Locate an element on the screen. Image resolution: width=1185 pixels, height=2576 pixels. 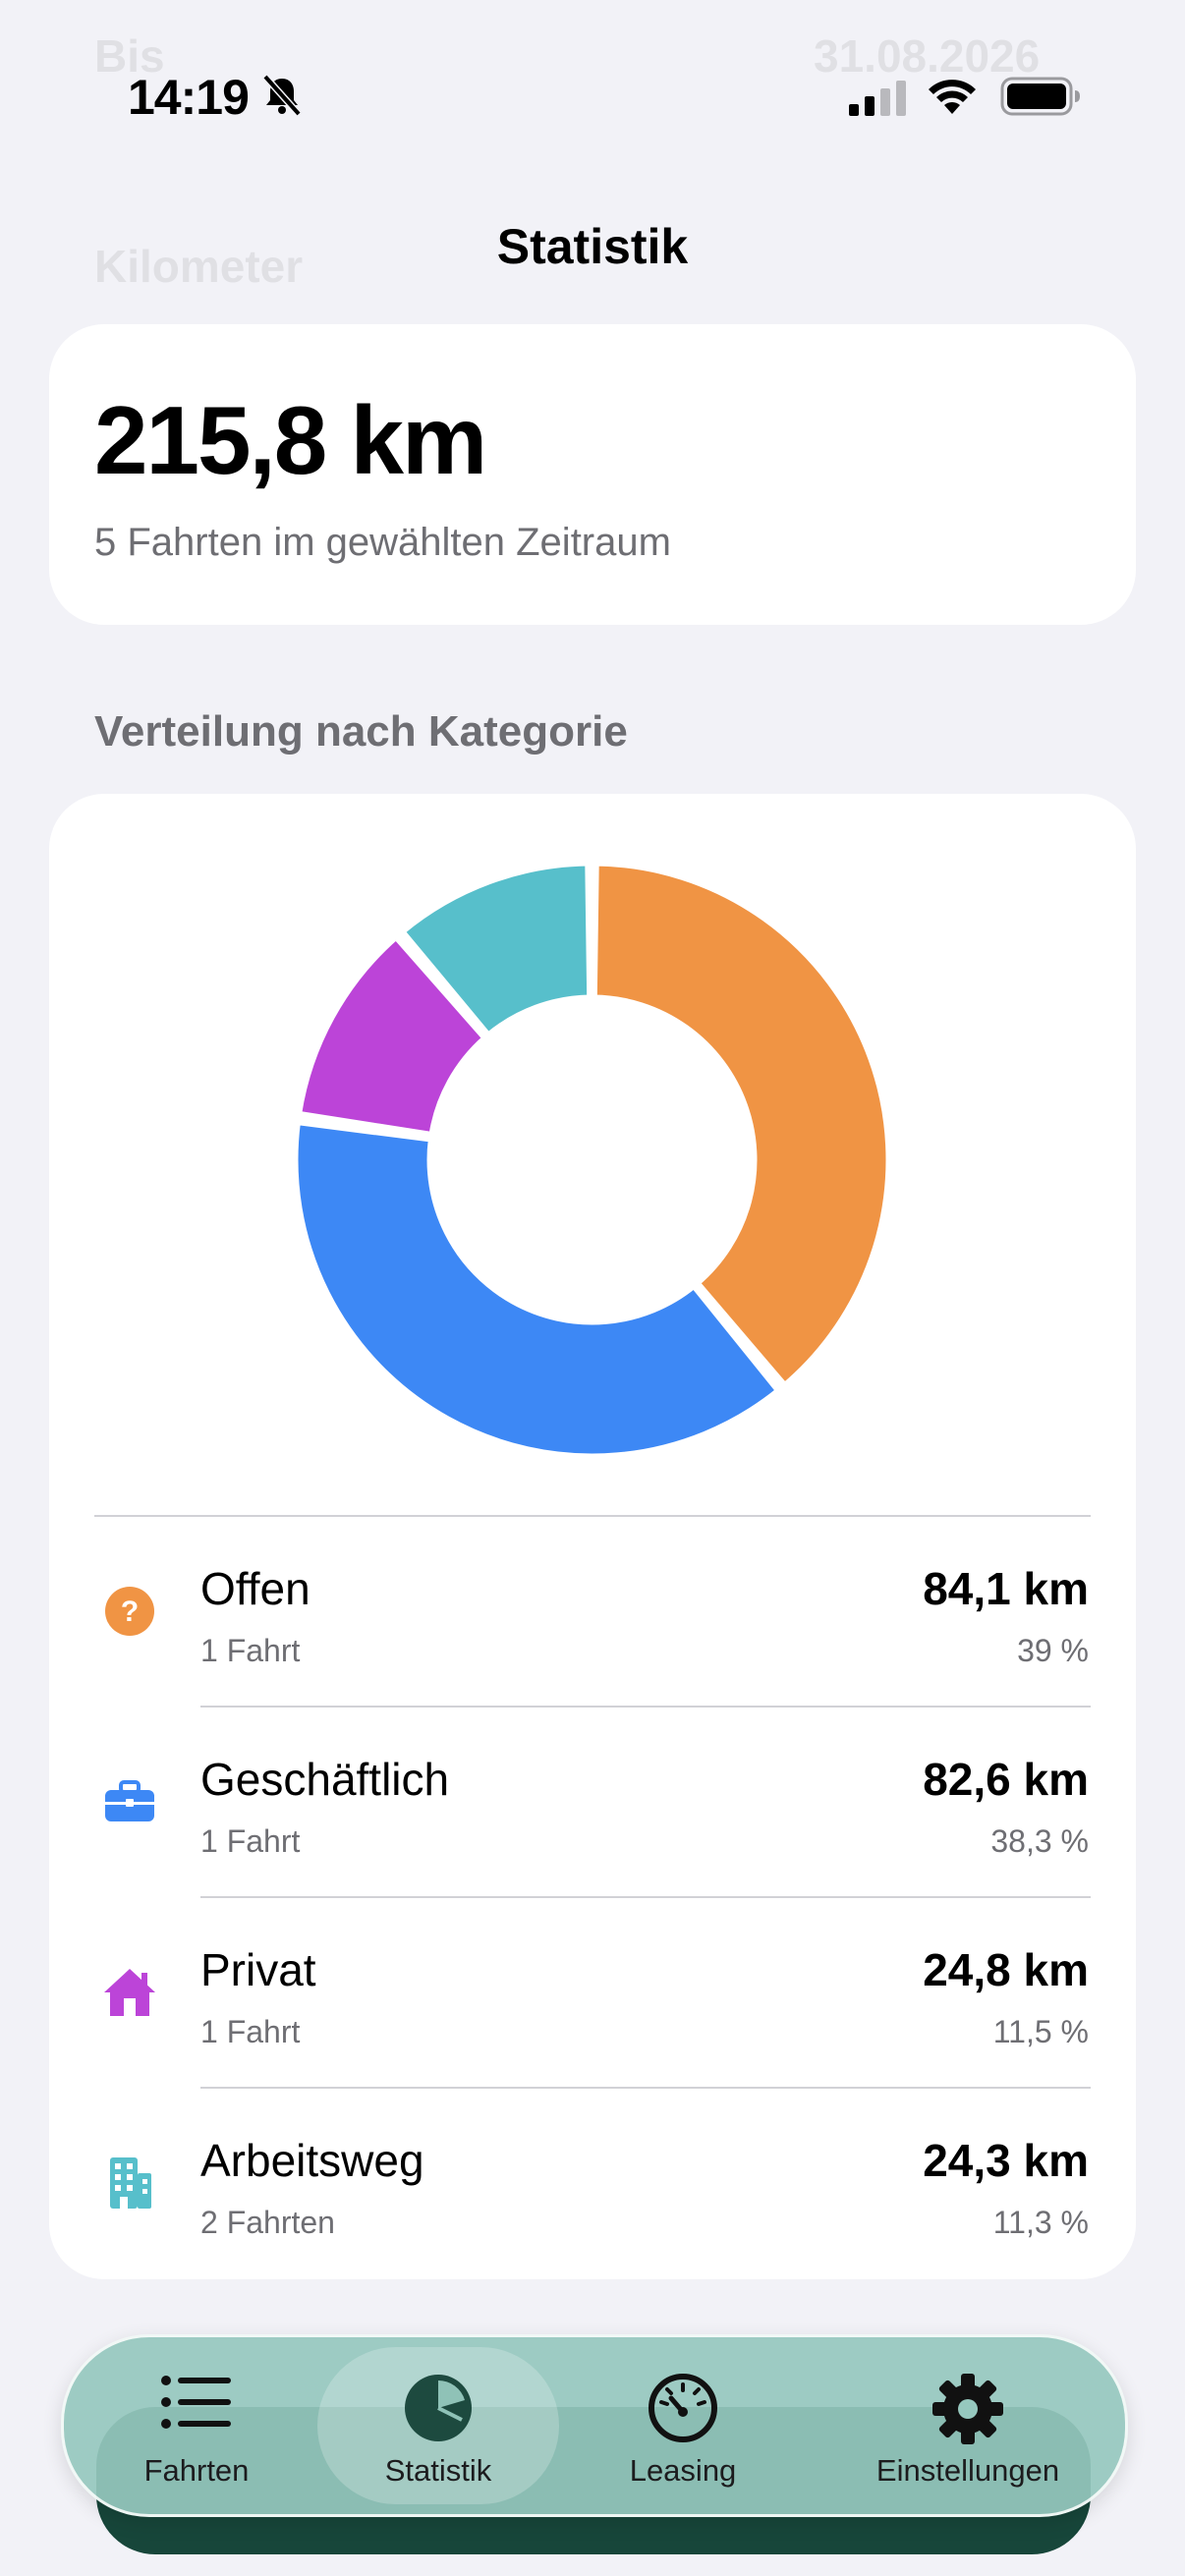
speedometer-icon is located at coordinates (683, 2408).